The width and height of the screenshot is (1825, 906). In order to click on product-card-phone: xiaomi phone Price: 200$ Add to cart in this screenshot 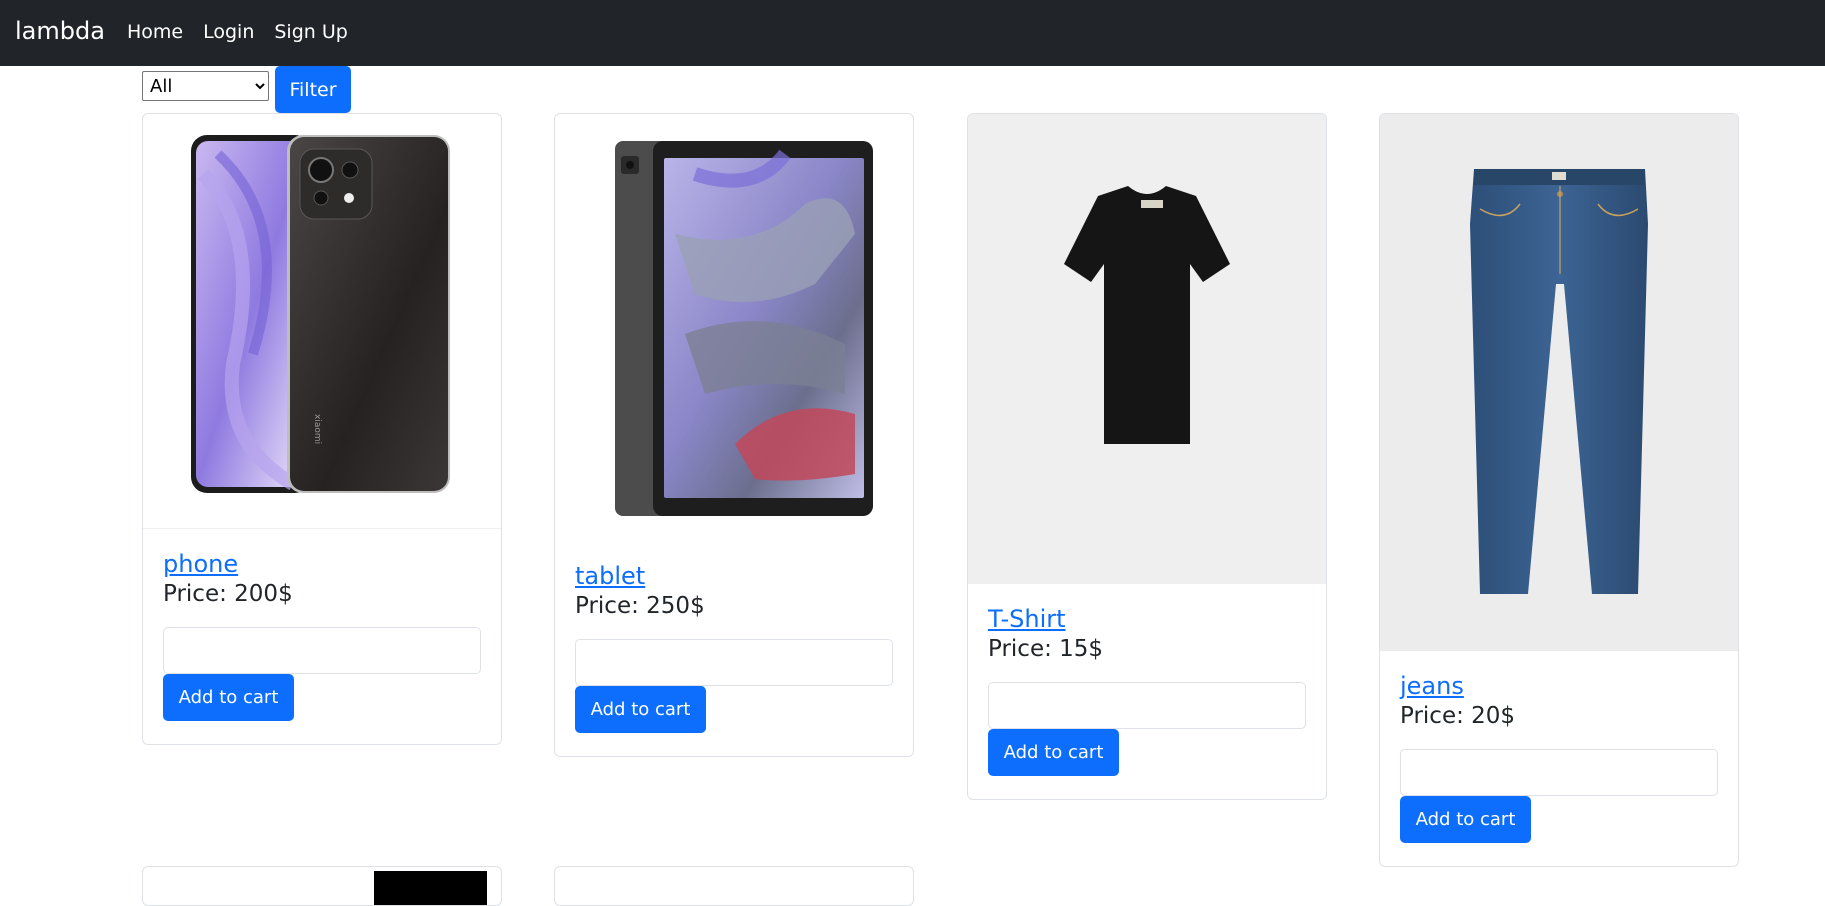, I will do `click(322, 429)`.